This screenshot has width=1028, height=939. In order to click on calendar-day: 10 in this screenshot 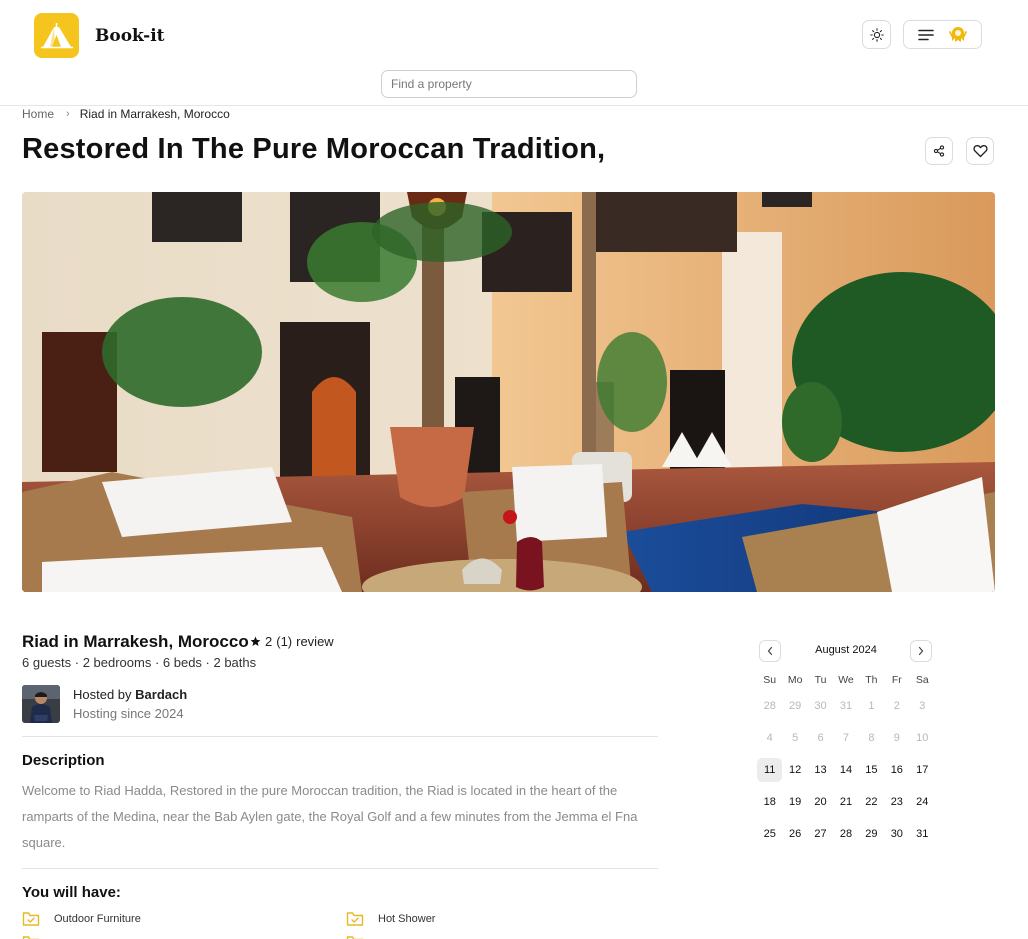, I will do `click(922, 738)`.